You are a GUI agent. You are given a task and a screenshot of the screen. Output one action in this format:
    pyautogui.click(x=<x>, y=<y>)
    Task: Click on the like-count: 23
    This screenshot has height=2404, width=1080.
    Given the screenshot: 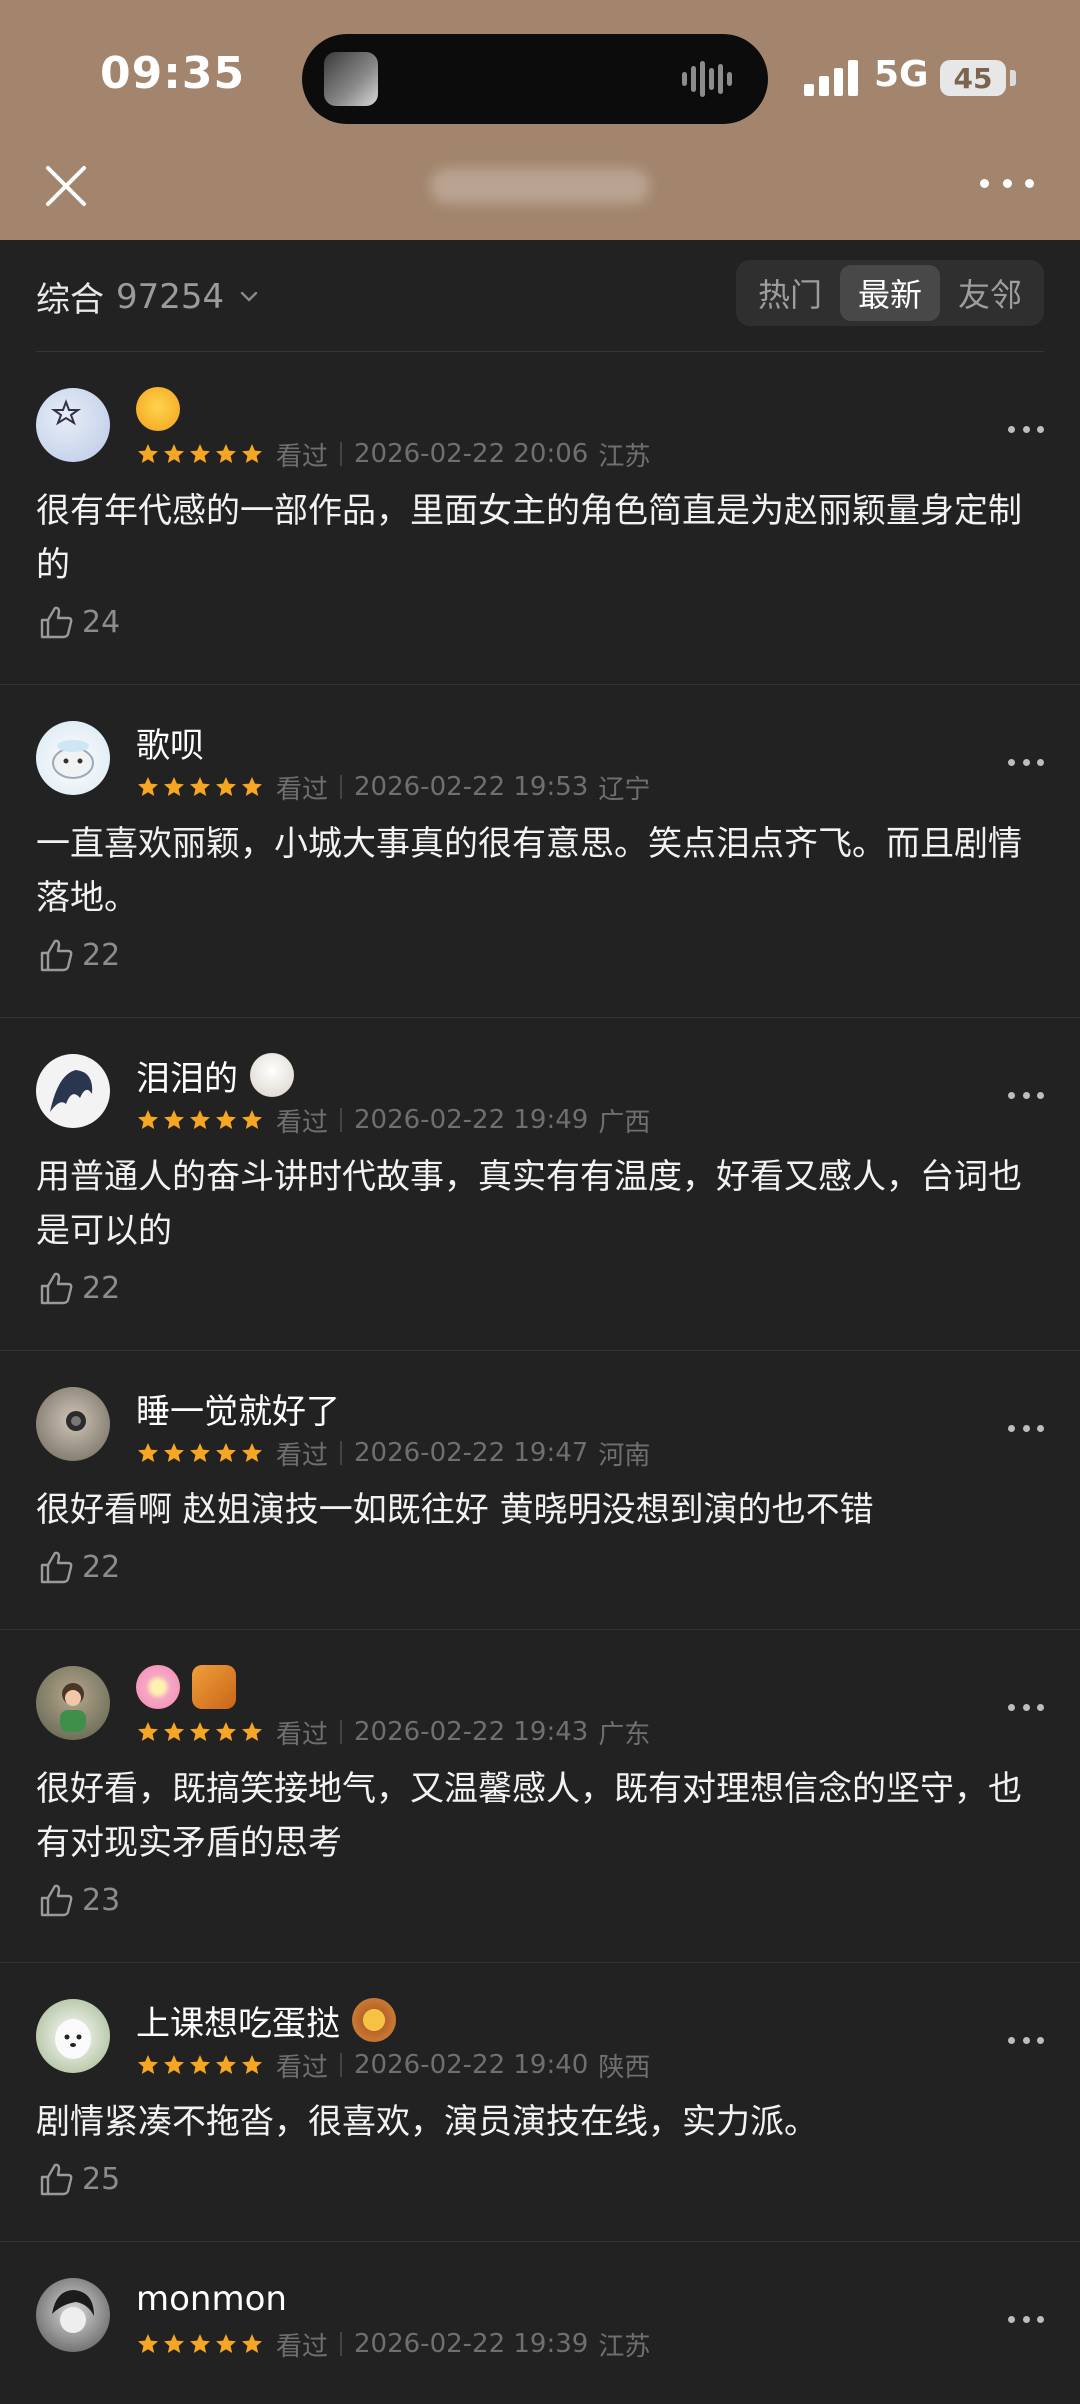 What is the action you would take?
    pyautogui.click(x=101, y=1900)
    